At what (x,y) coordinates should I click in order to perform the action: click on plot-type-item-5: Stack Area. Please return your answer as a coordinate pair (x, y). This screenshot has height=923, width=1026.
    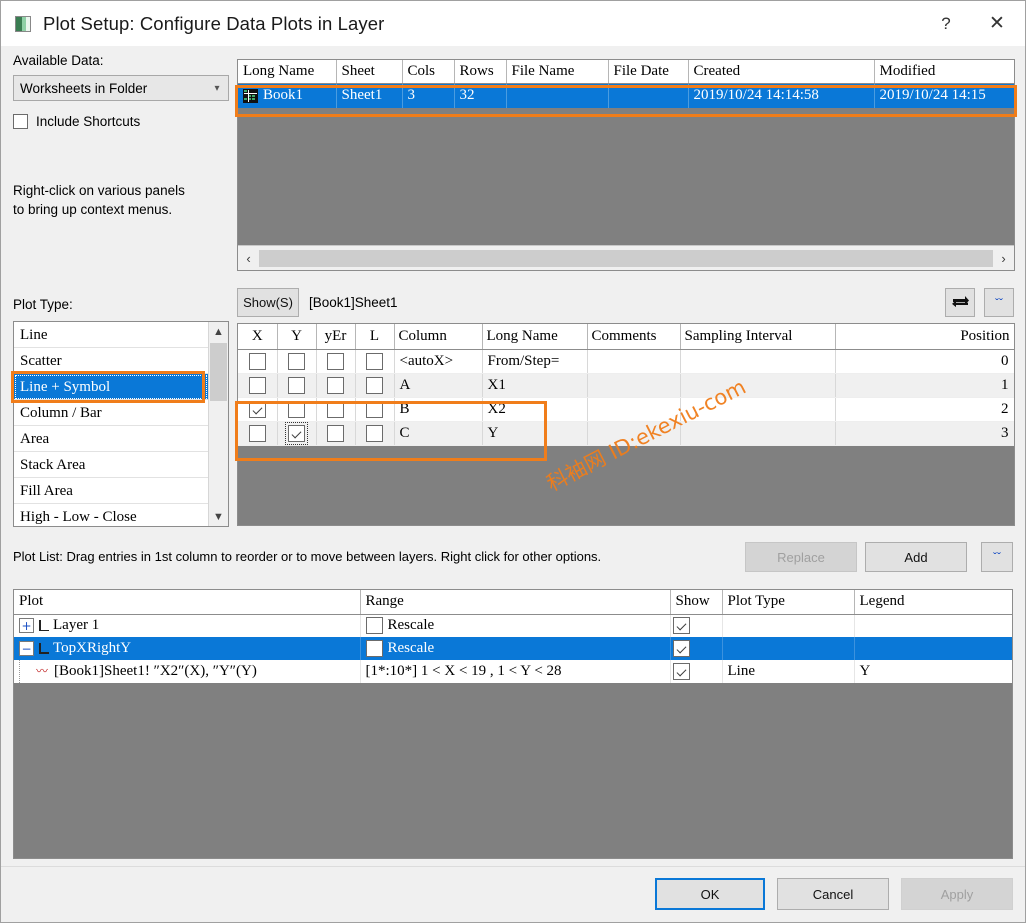
    Looking at the image, I should click on (111, 465).